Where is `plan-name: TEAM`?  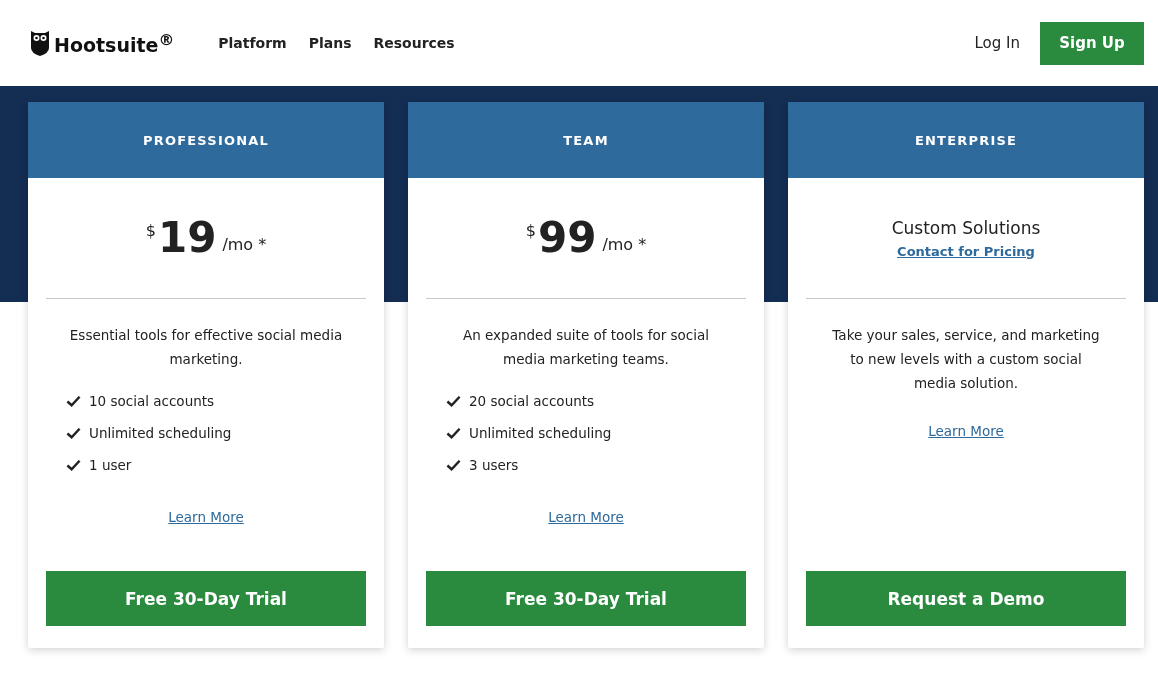 plan-name: TEAM is located at coordinates (586, 140).